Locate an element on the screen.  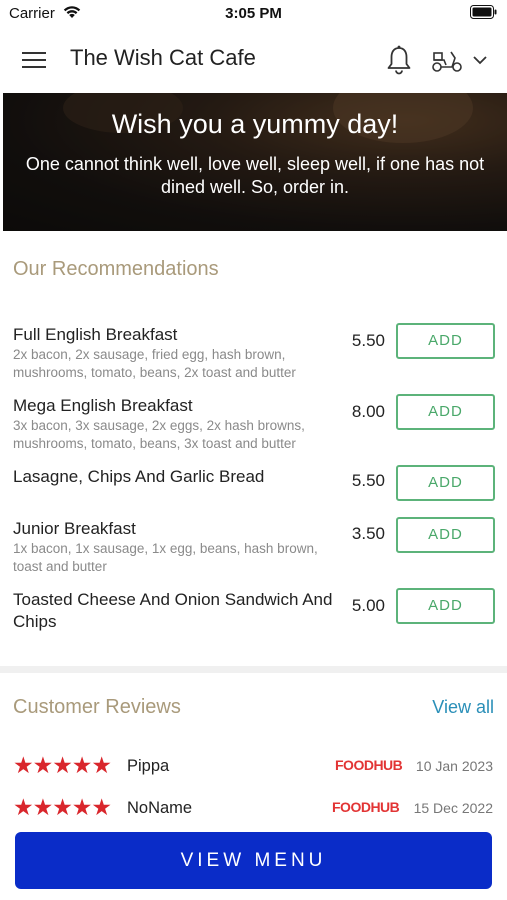
review-date: 15 Dec 2022 is located at coordinates (453, 808).